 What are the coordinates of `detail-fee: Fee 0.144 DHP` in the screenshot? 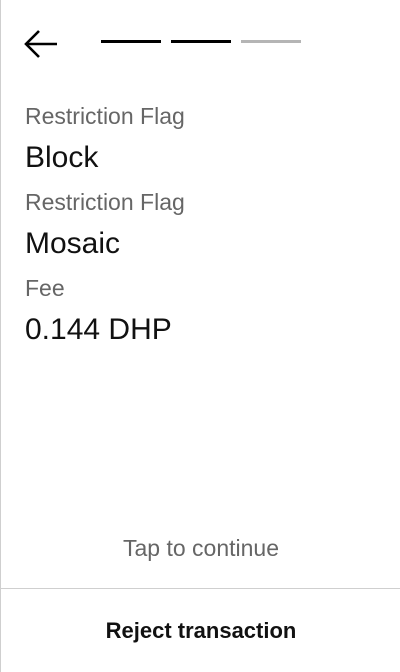 It's located at (200, 314).